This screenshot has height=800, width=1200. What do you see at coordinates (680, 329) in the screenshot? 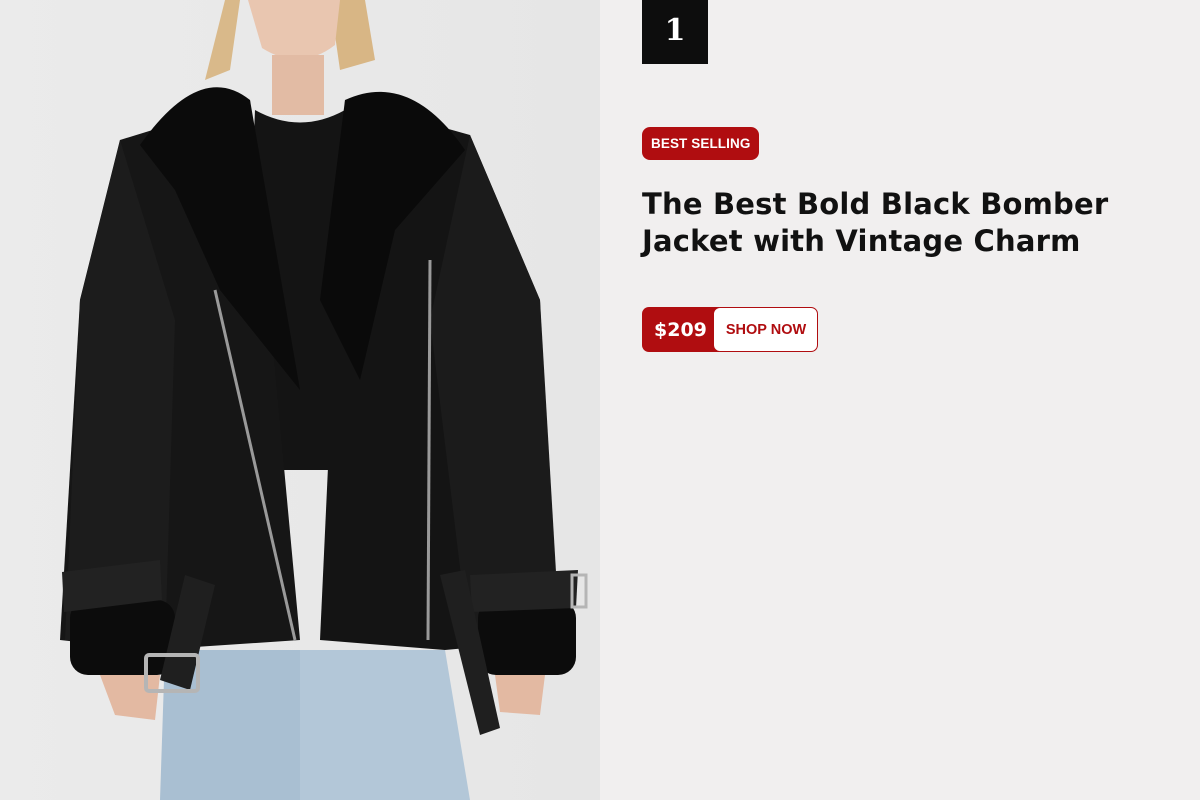
I see `product-price: $209` at bounding box center [680, 329].